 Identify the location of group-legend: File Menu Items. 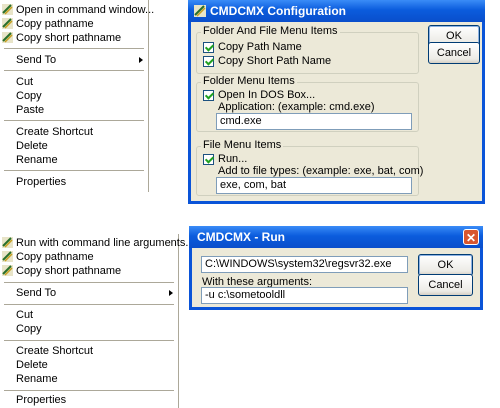
(242, 145).